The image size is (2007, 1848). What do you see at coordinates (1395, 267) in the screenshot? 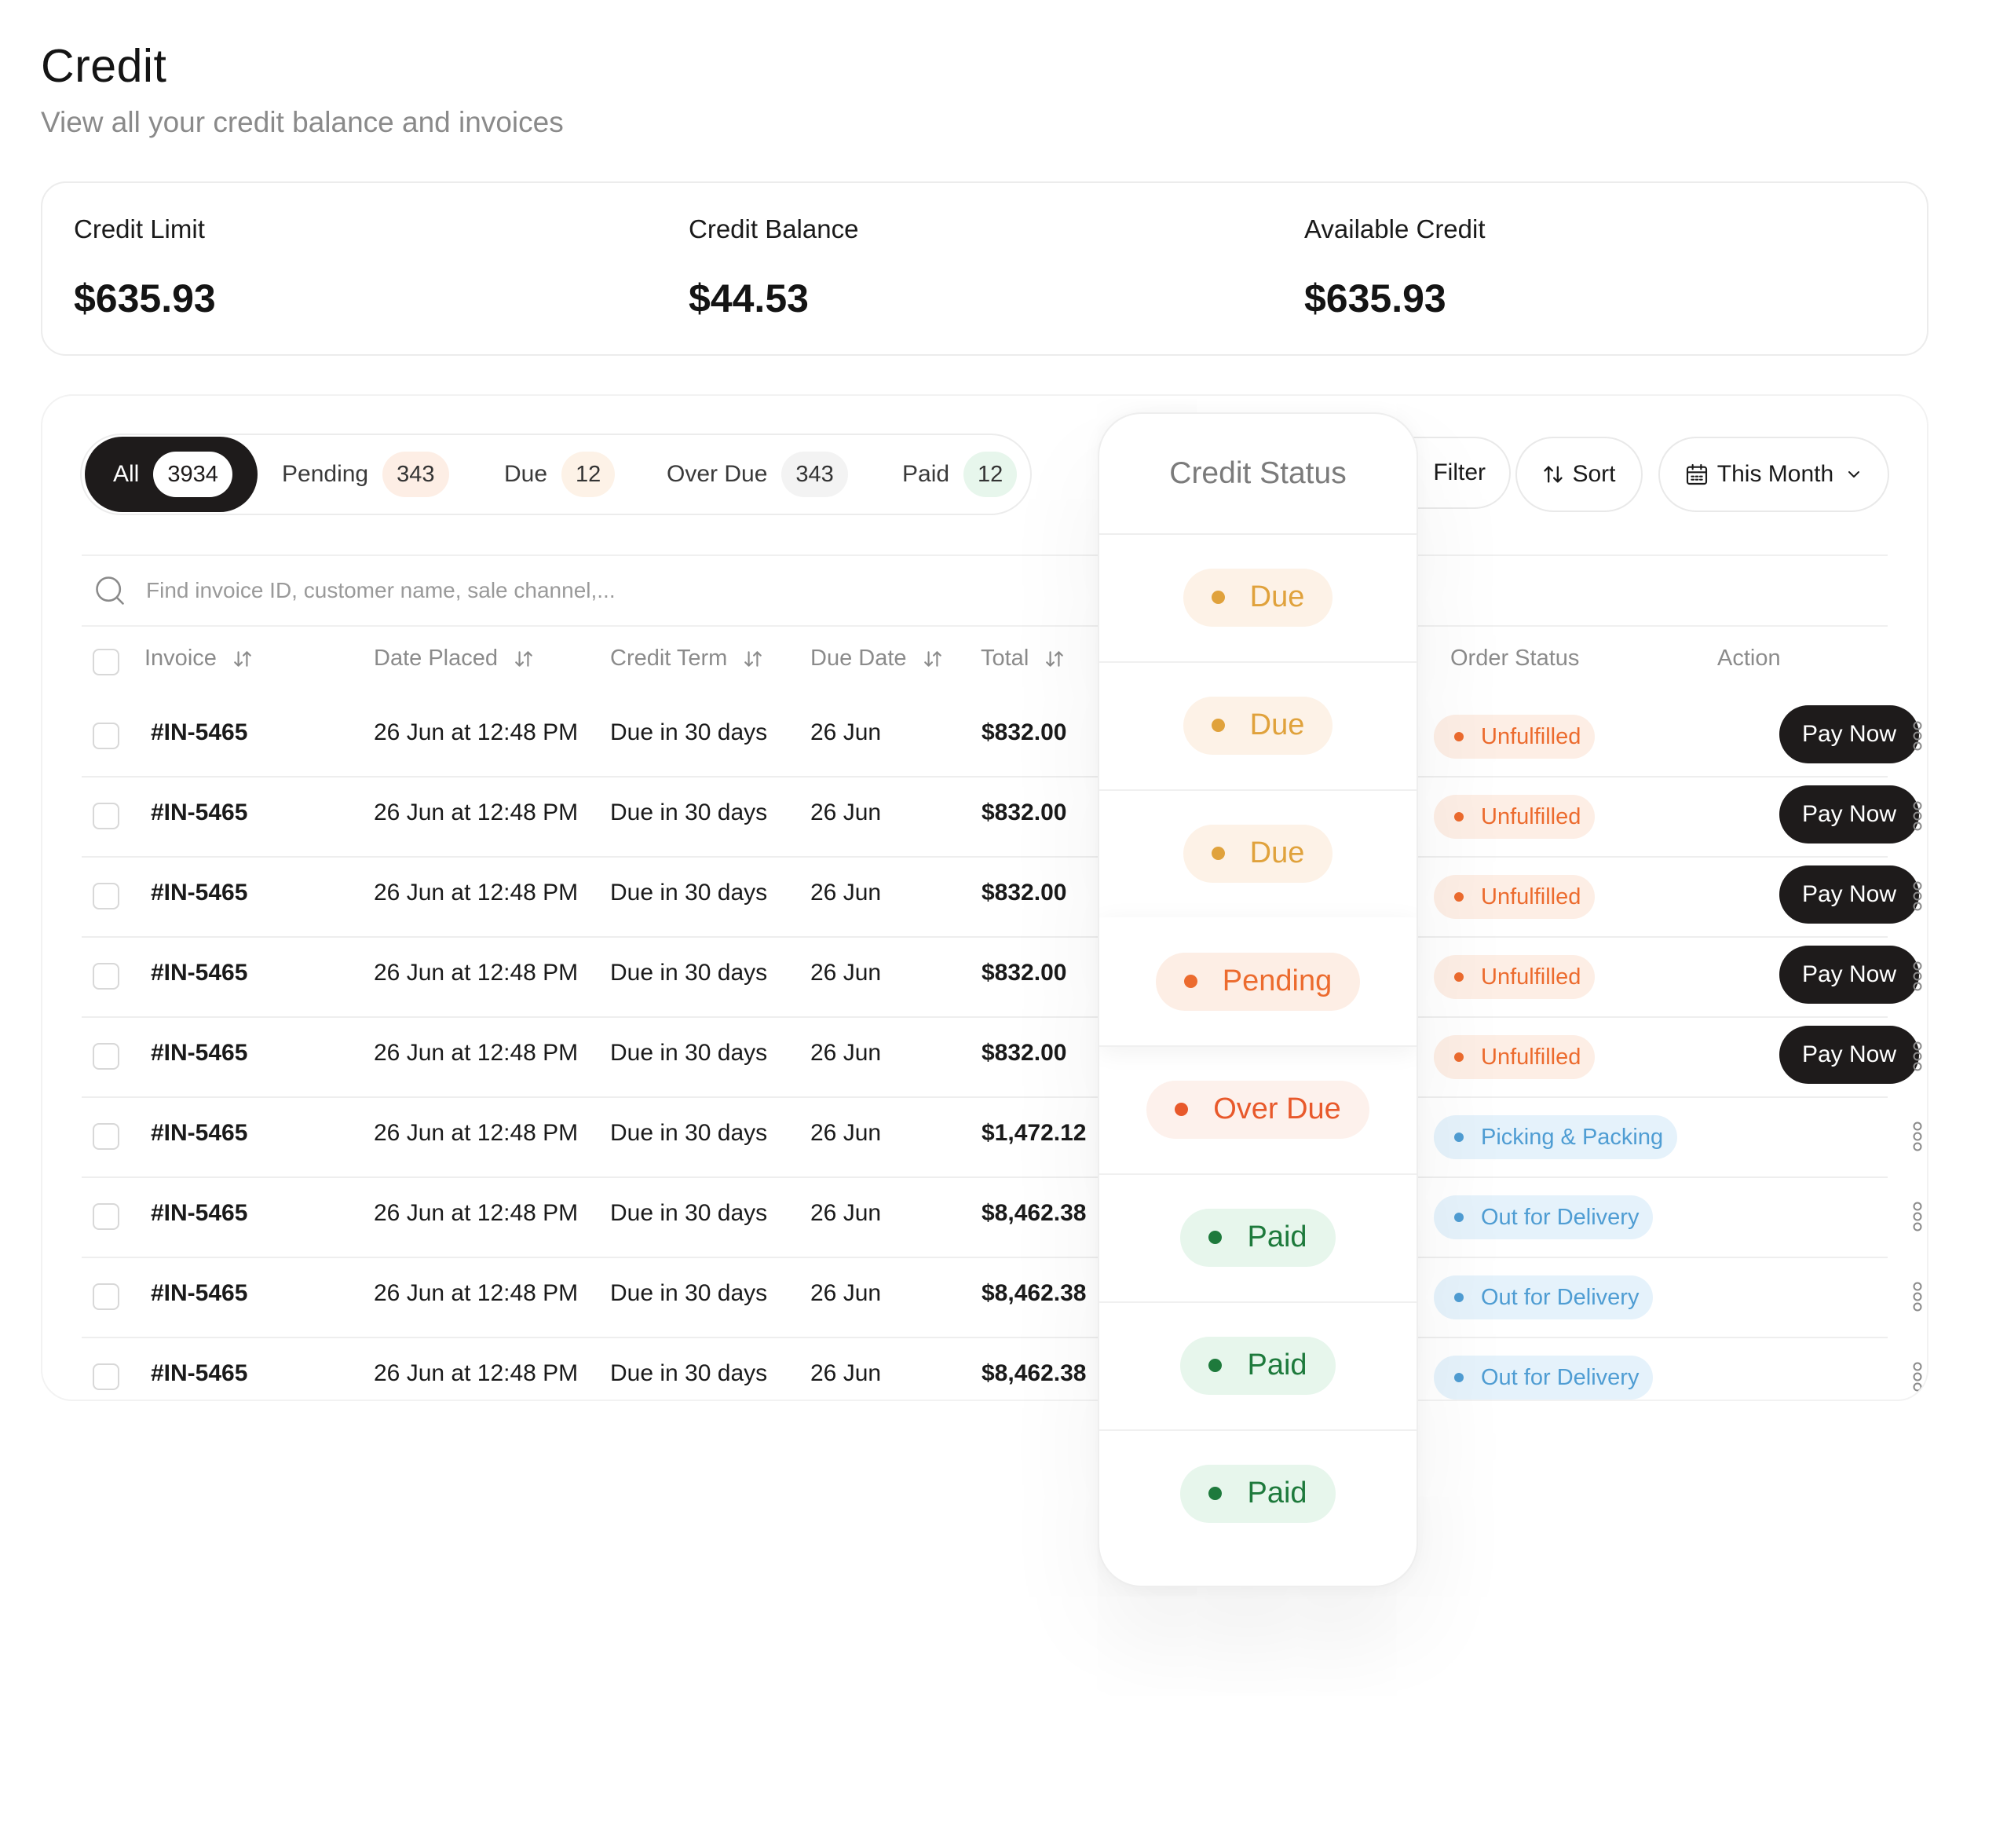
I see `available-credit-stat: Available Credit $635.93` at bounding box center [1395, 267].